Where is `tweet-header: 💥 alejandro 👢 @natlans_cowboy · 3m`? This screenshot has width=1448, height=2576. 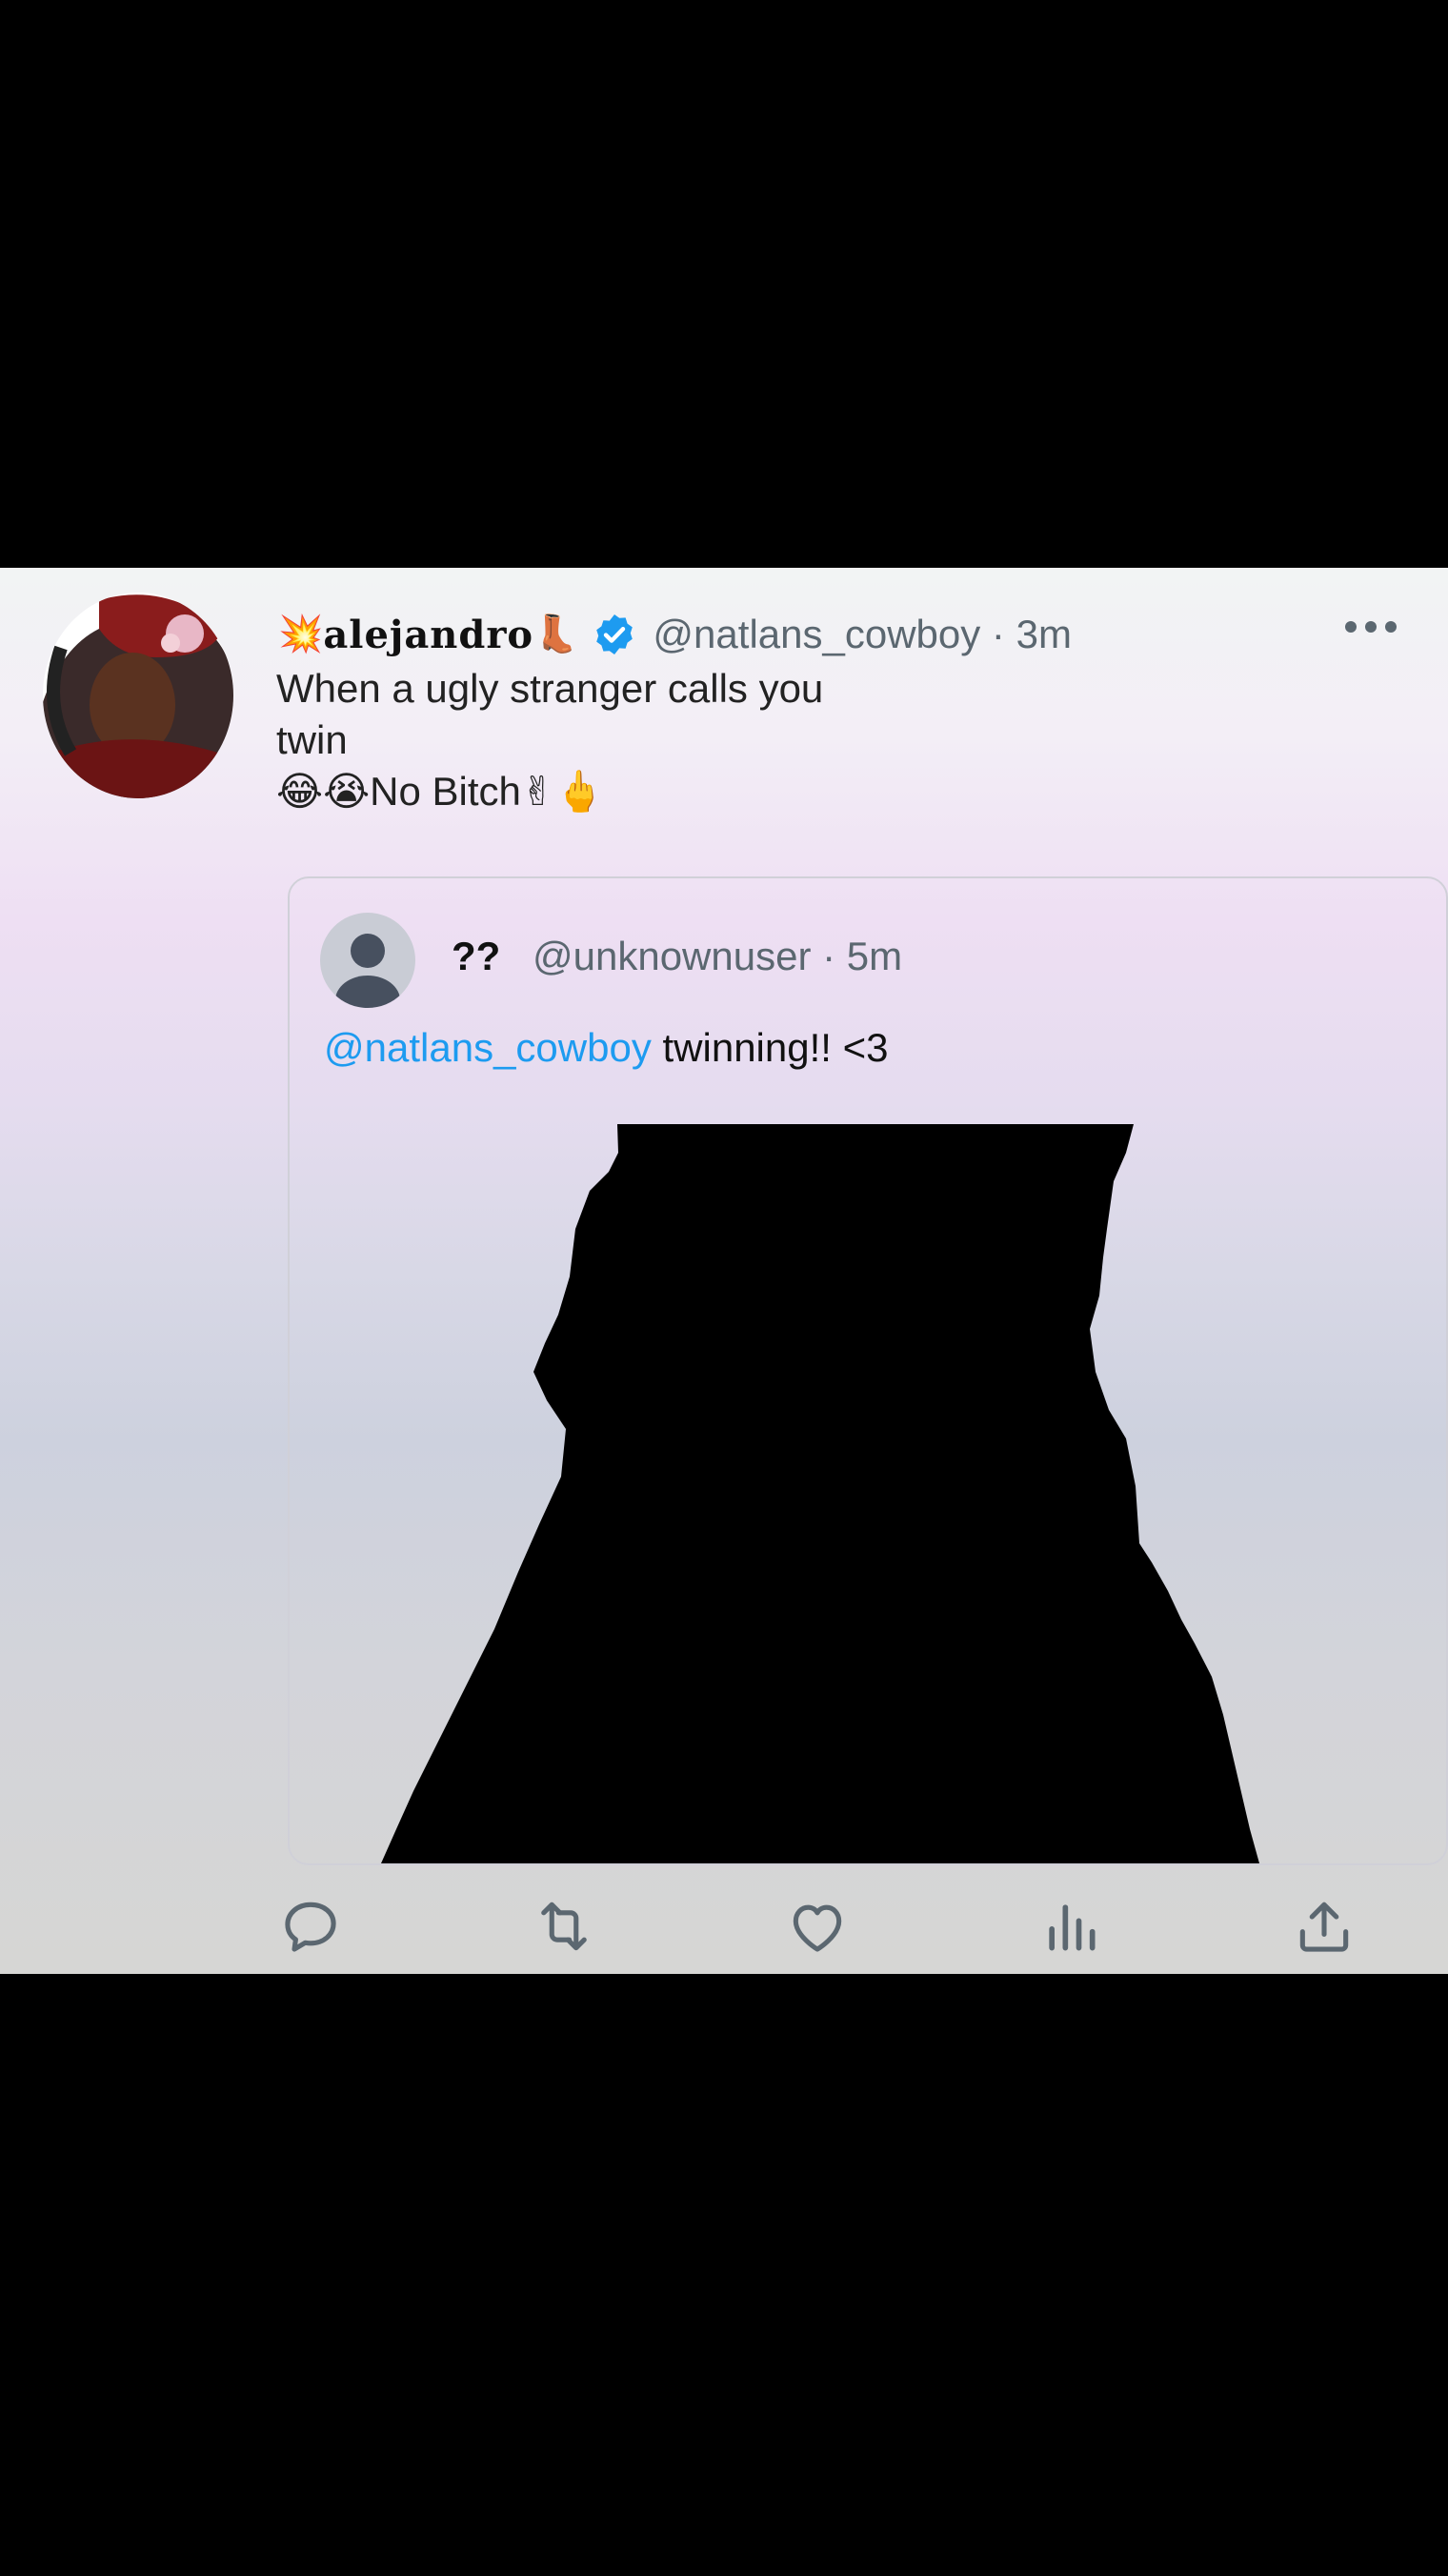
tweet-header: 💥 alejandro 👢 @natlans_cowboy · 3m is located at coordinates (675, 634).